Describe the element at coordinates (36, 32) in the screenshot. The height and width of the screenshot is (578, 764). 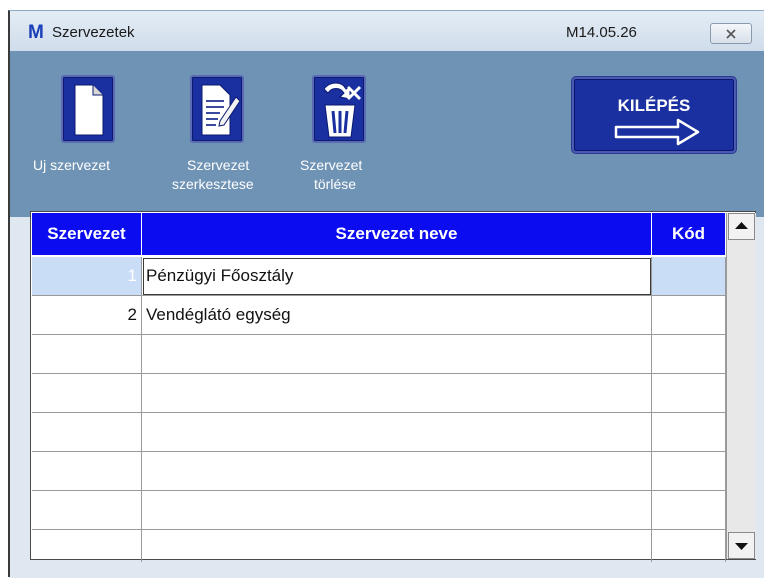
I see `app-logo: M` at that location.